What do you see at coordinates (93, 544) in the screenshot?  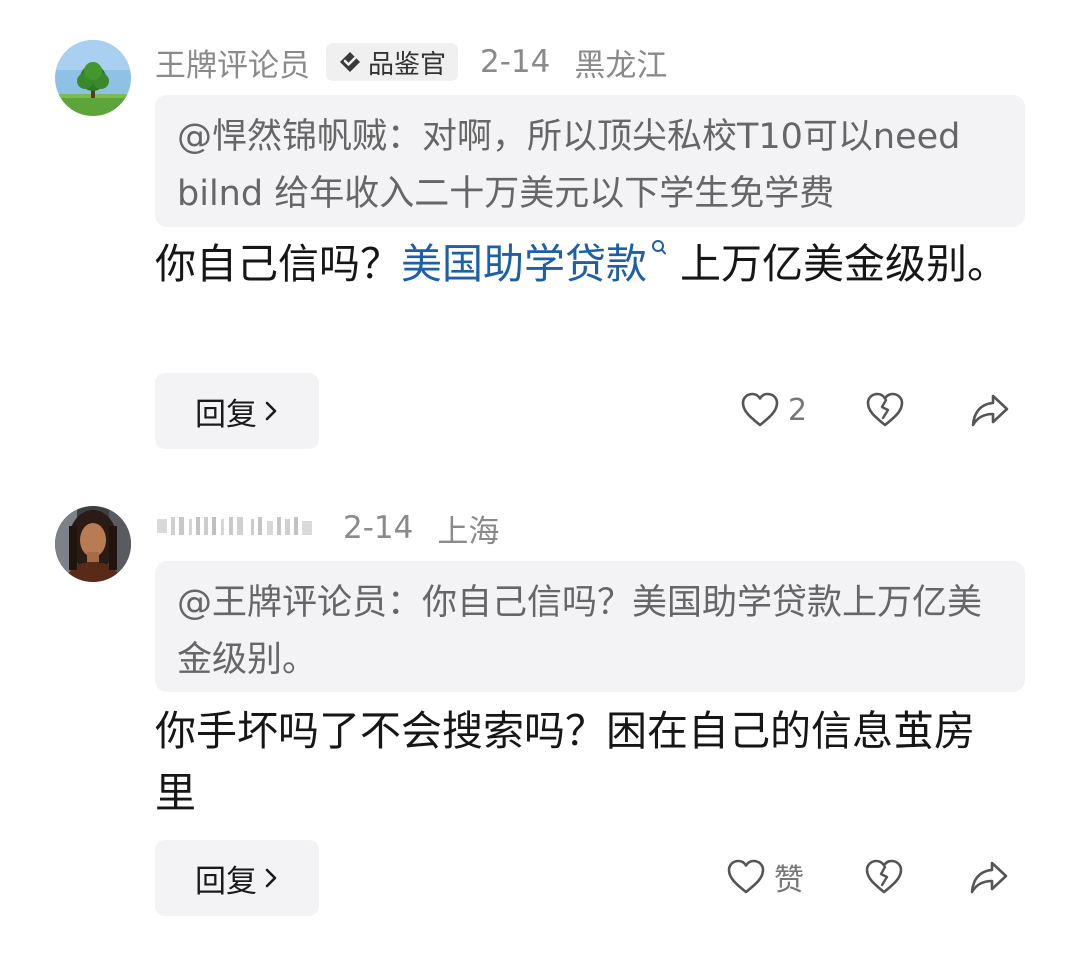 I see `avatar-portrait` at bounding box center [93, 544].